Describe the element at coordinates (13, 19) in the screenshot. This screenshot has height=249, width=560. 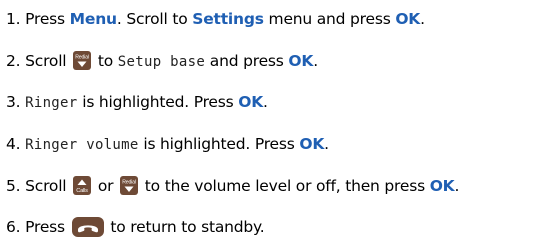
I see `step-number: 1.` at that location.